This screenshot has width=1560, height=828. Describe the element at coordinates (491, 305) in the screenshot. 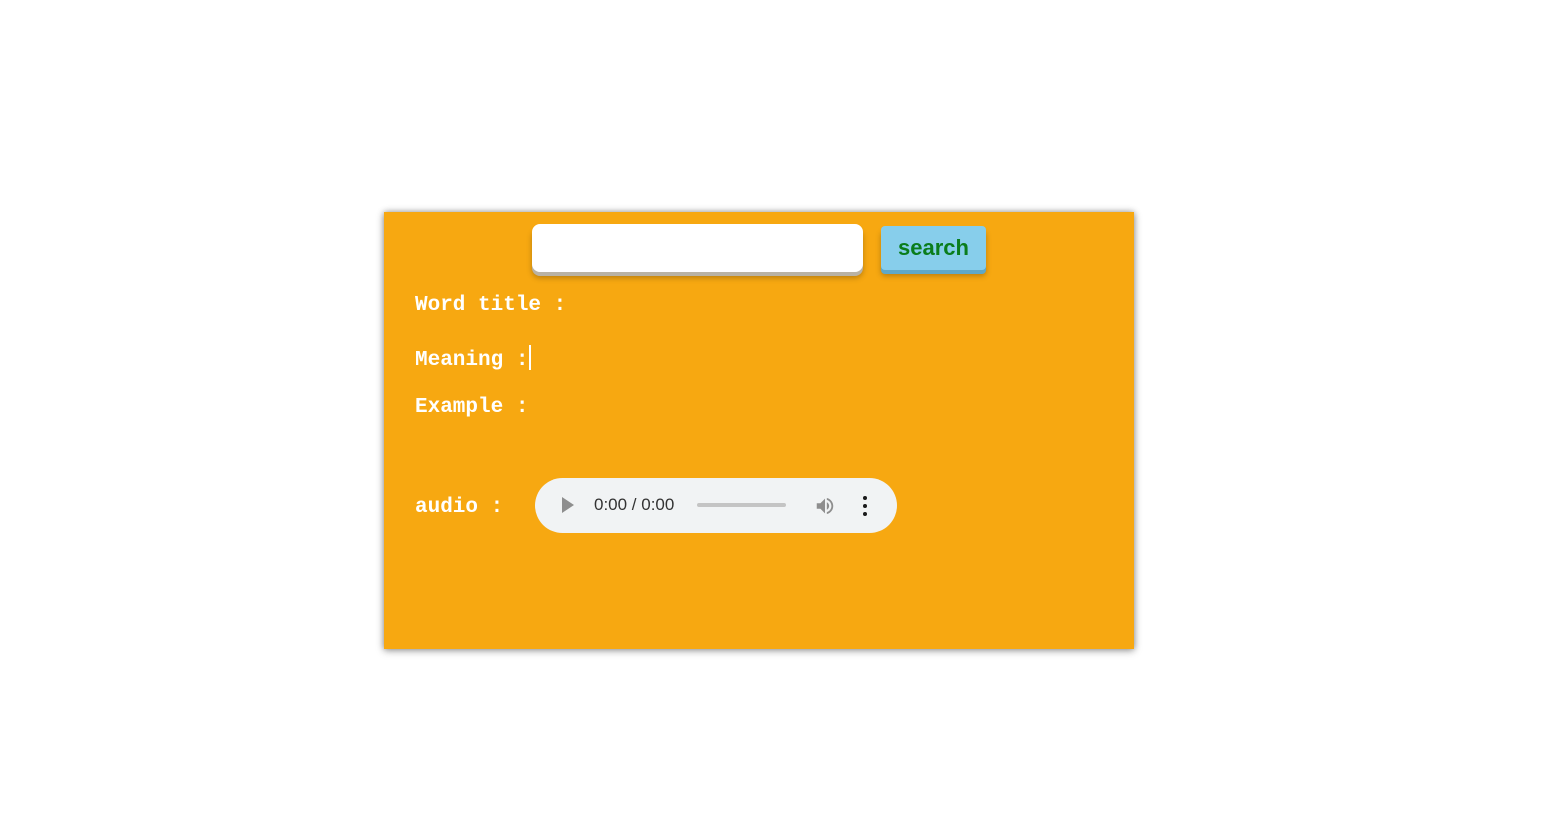

I see `word-title-label: Word title :` at that location.